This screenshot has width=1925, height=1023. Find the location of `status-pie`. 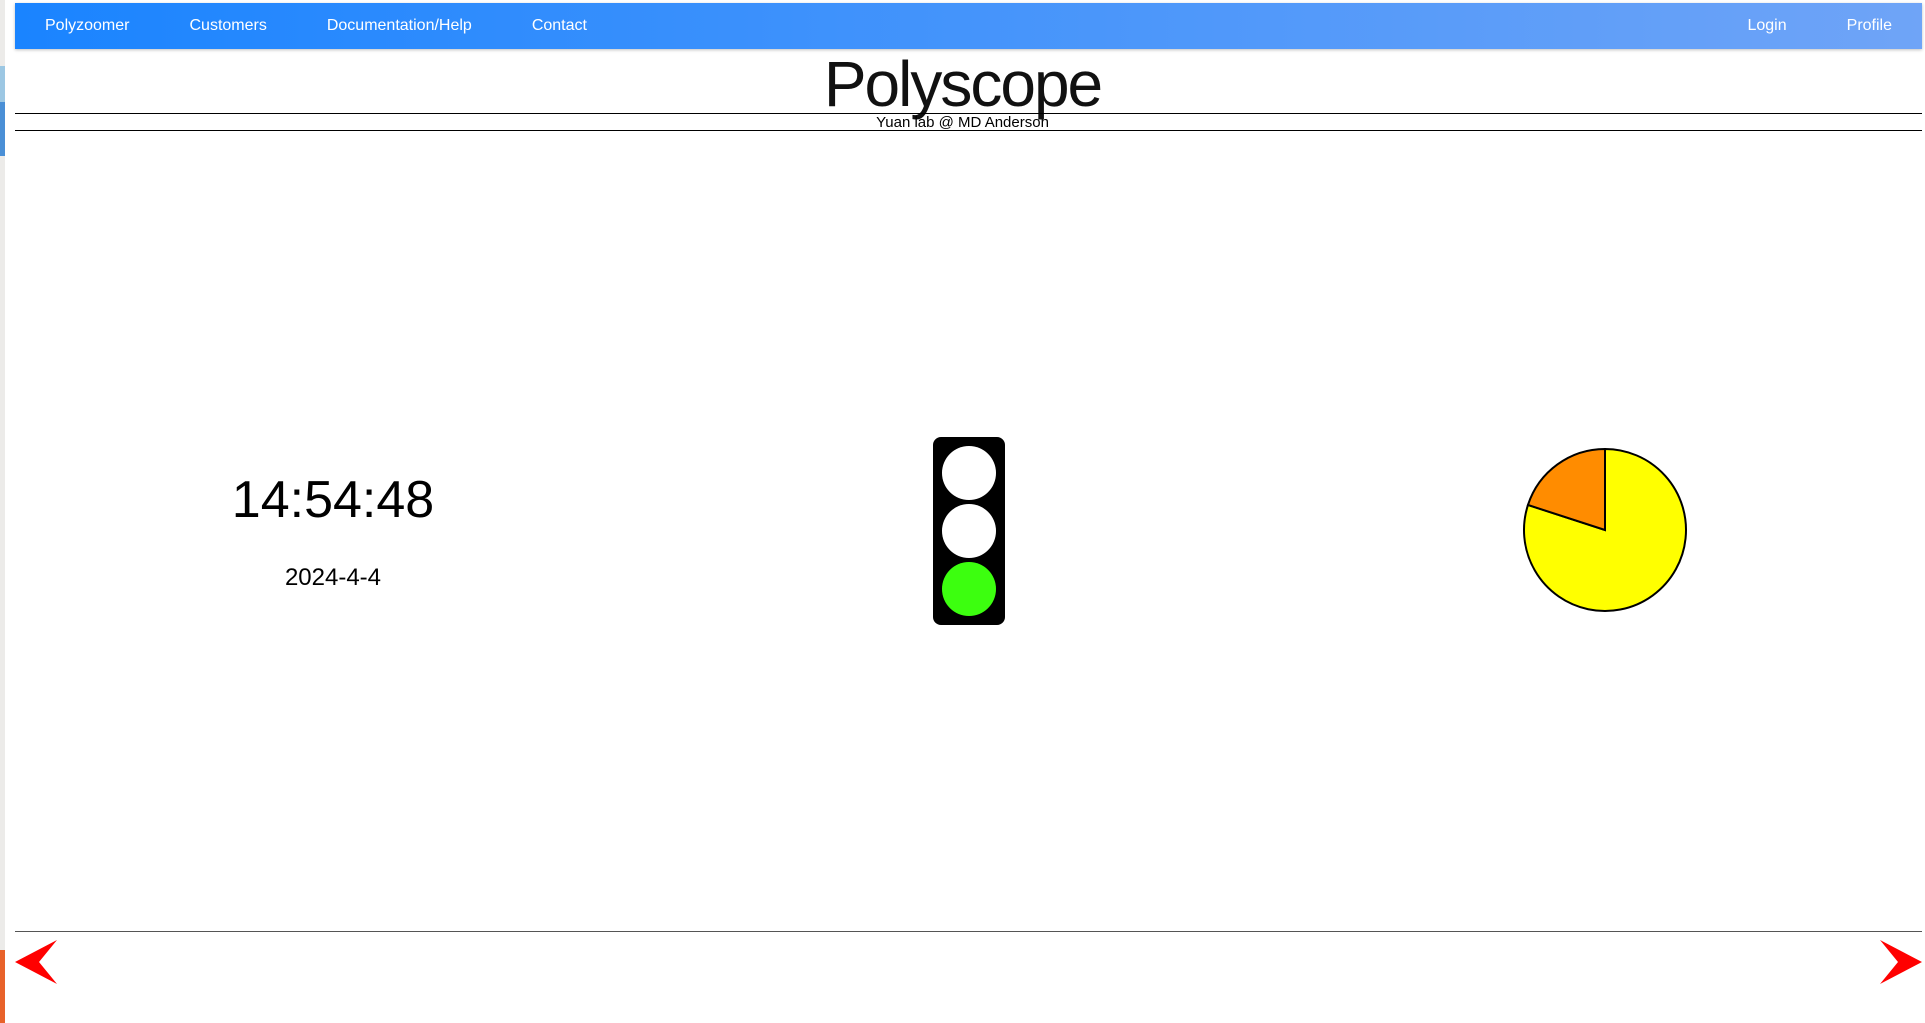

status-pie is located at coordinates (1605, 530).